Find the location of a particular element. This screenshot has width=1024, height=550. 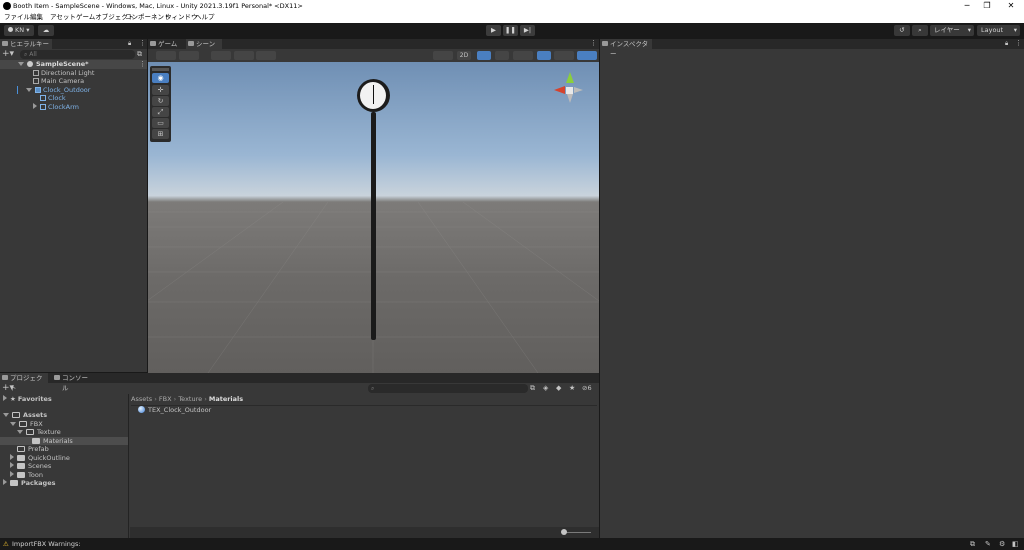

hidden-packages-toggle: ⊘6 is located at coordinates (587, 388).